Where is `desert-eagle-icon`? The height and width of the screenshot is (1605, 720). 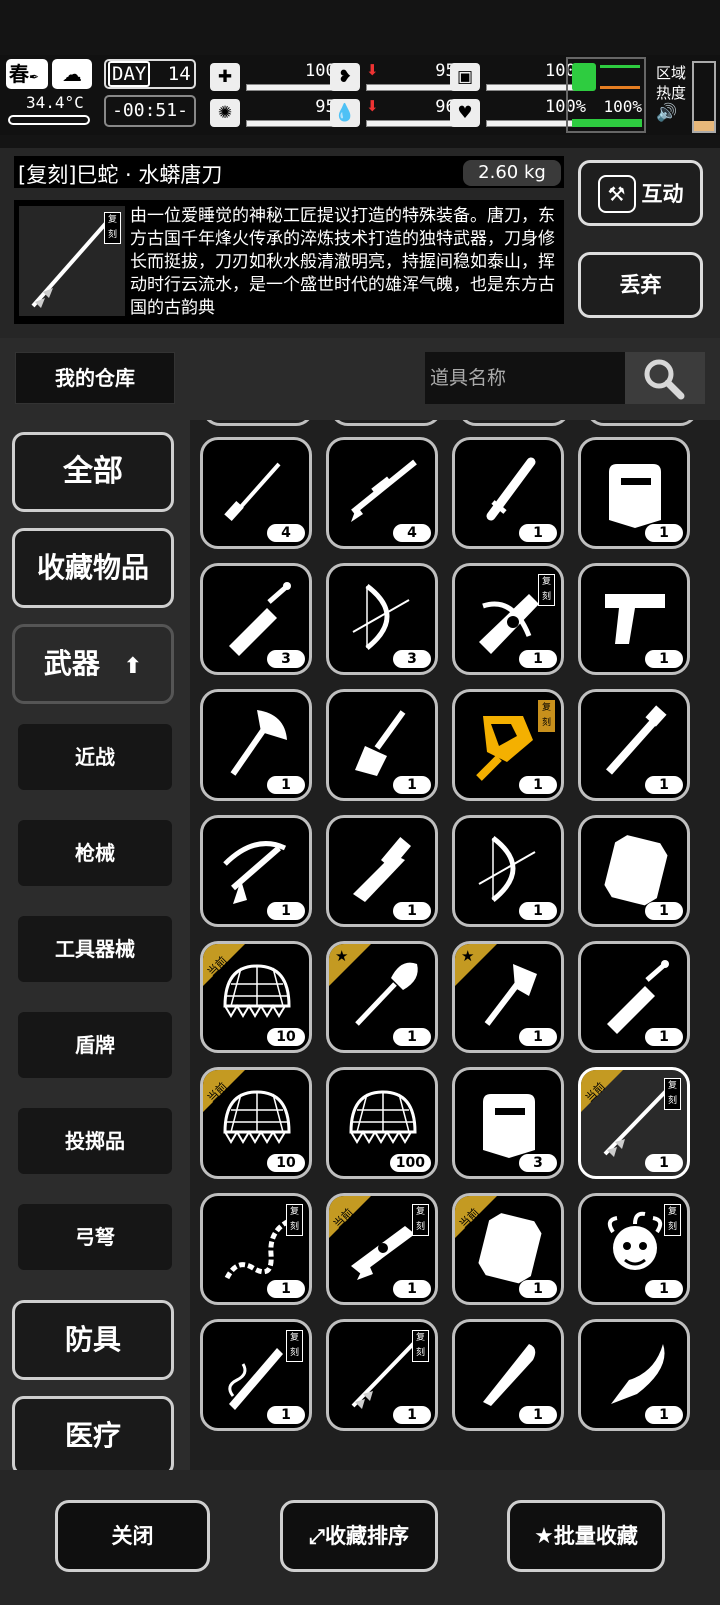
desert-eagle-icon is located at coordinates (635, 619).